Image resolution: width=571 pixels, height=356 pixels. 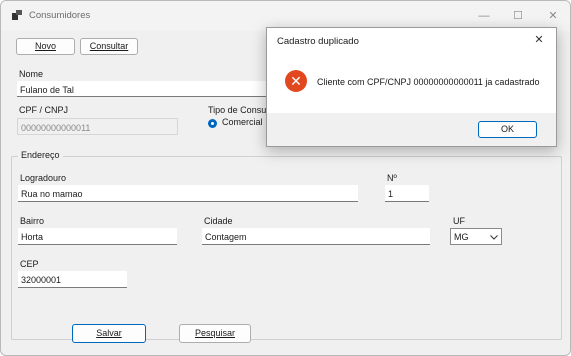 I want to click on dialog-footer: OK, so click(x=411, y=129).